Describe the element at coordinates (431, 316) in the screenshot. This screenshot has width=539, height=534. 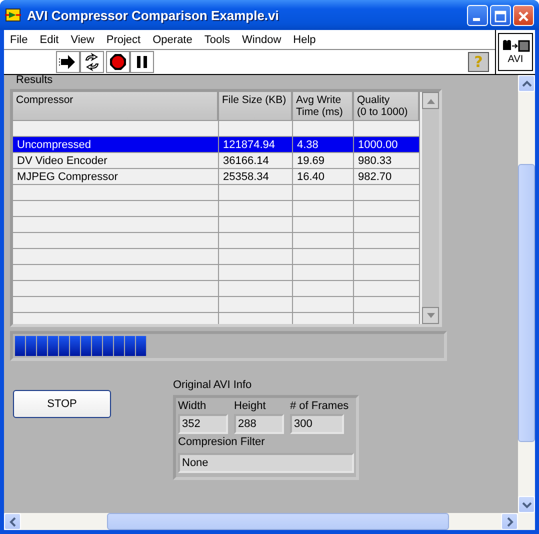
I see `triangle-down-icon` at that location.